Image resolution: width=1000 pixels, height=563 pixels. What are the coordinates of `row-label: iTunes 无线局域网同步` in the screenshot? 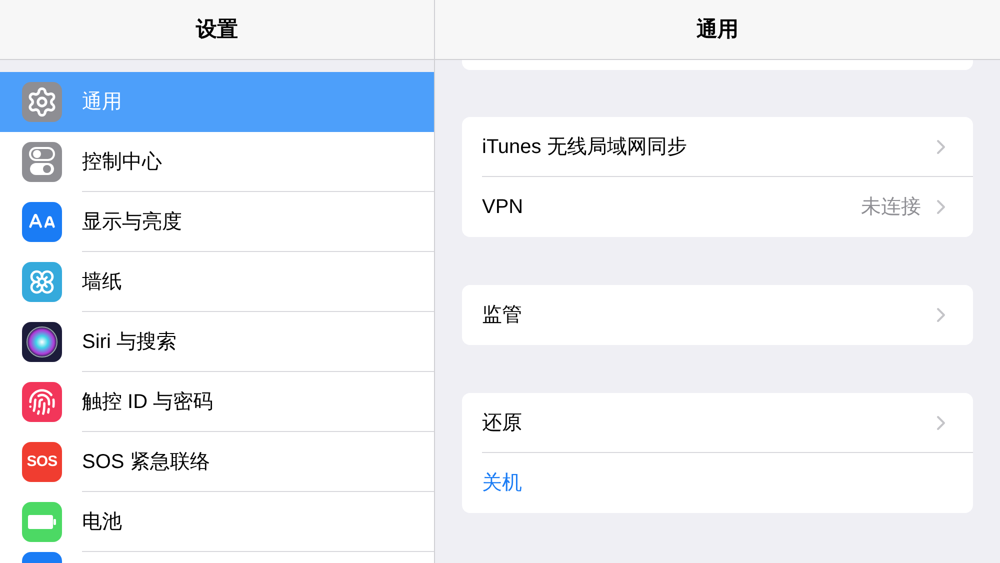 It's located at (585, 147).